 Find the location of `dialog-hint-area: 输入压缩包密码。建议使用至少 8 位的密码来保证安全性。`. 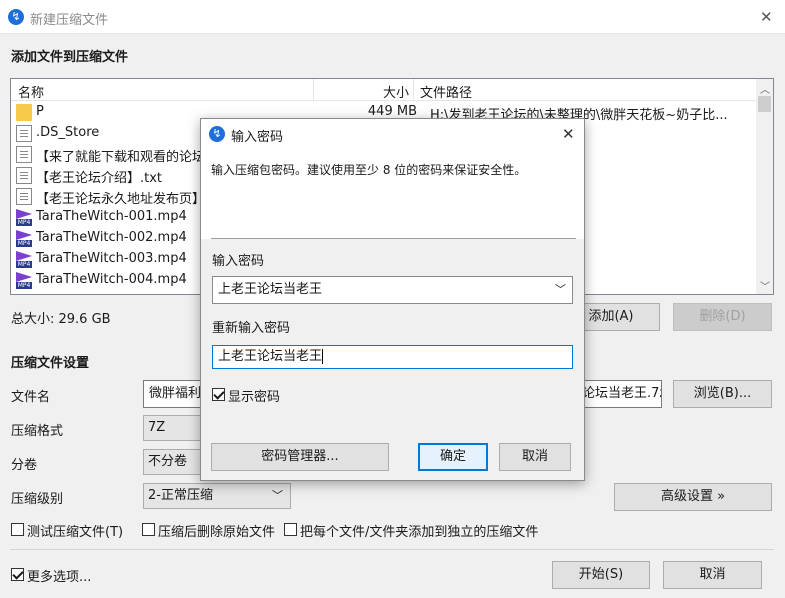

dialog-hint-area: 输入压缩包密码。建议使用至少 8 位的密码来保证安全性。 is located at coordinates (392, 194).